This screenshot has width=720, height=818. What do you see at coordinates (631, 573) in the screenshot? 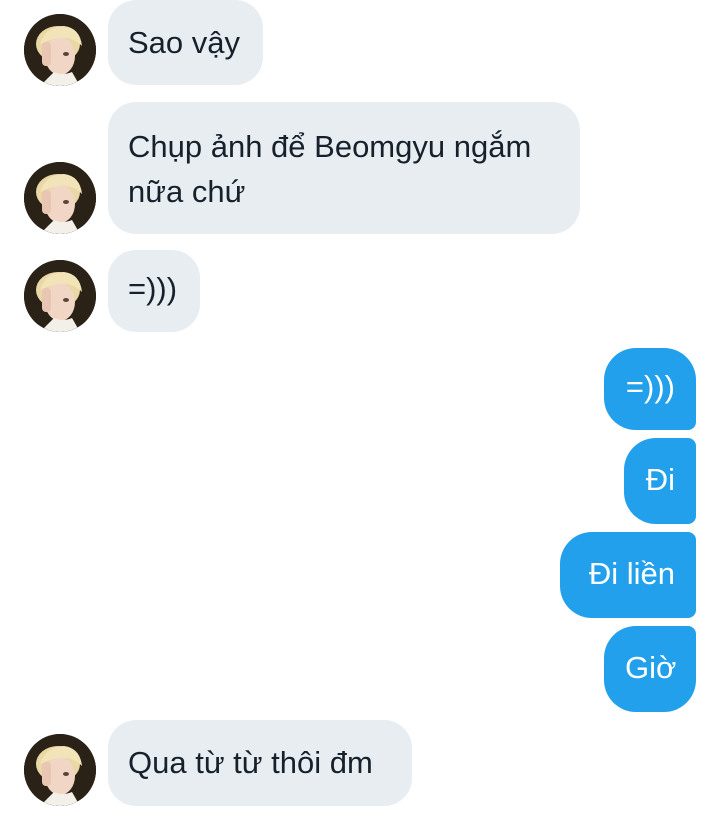
I see `message-text: Đi liền` at bounding box center [631, 573].